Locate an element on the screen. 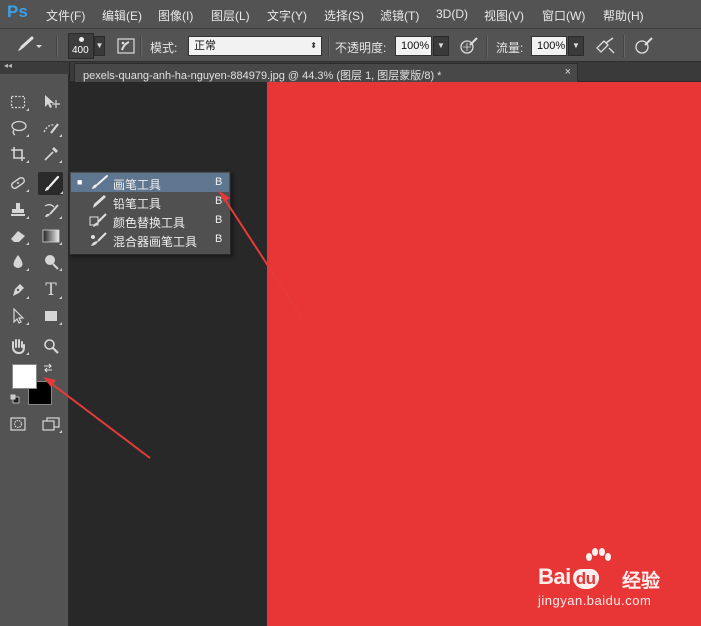 The height and width of the screenshot is (626, 701). arrow-to-flyout is located at coordinates (260, 254).